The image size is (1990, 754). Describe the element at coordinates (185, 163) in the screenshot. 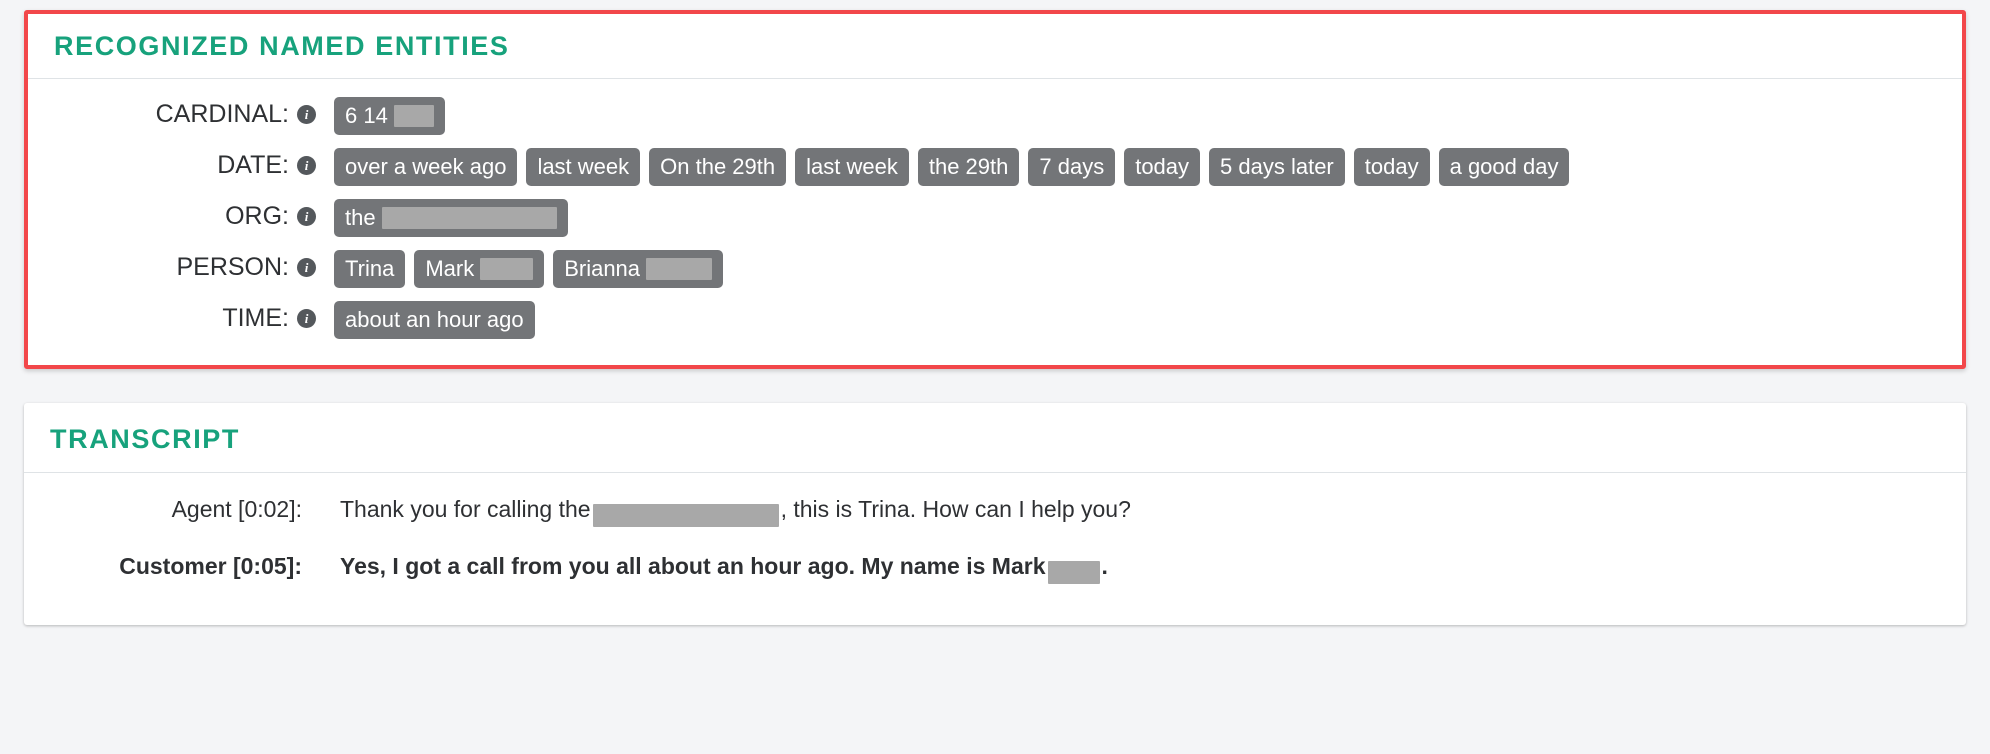

I see `entity-label-cell: DATE: i` at that location.